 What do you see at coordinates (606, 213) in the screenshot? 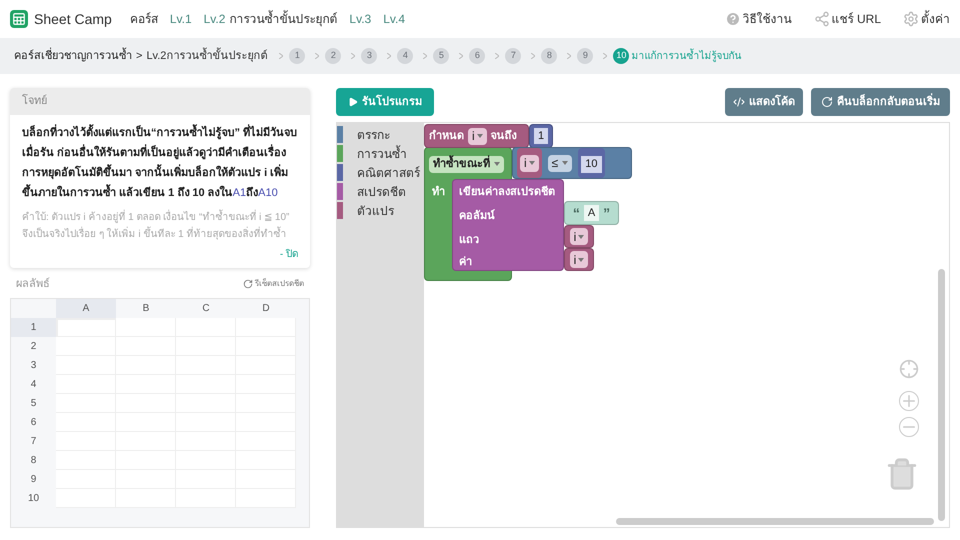
I see `close-quote: ”` at bounding box center [606, 213].